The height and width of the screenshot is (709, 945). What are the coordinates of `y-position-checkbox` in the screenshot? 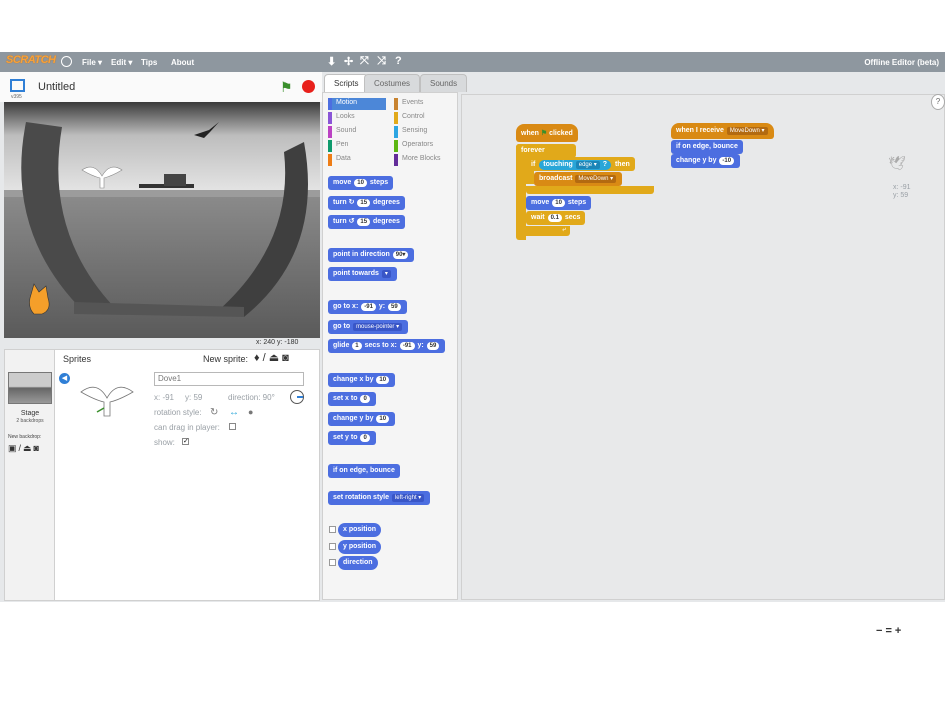 It's located at (332, 546).